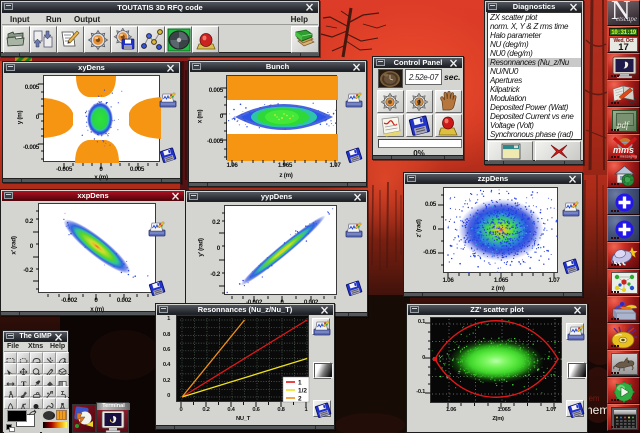 This screenshot has width=640, height=433. What do you see at coordinates (628, 157) in the screenshot?
I see `svg-text: messaging` at bounding box center [628, 157].